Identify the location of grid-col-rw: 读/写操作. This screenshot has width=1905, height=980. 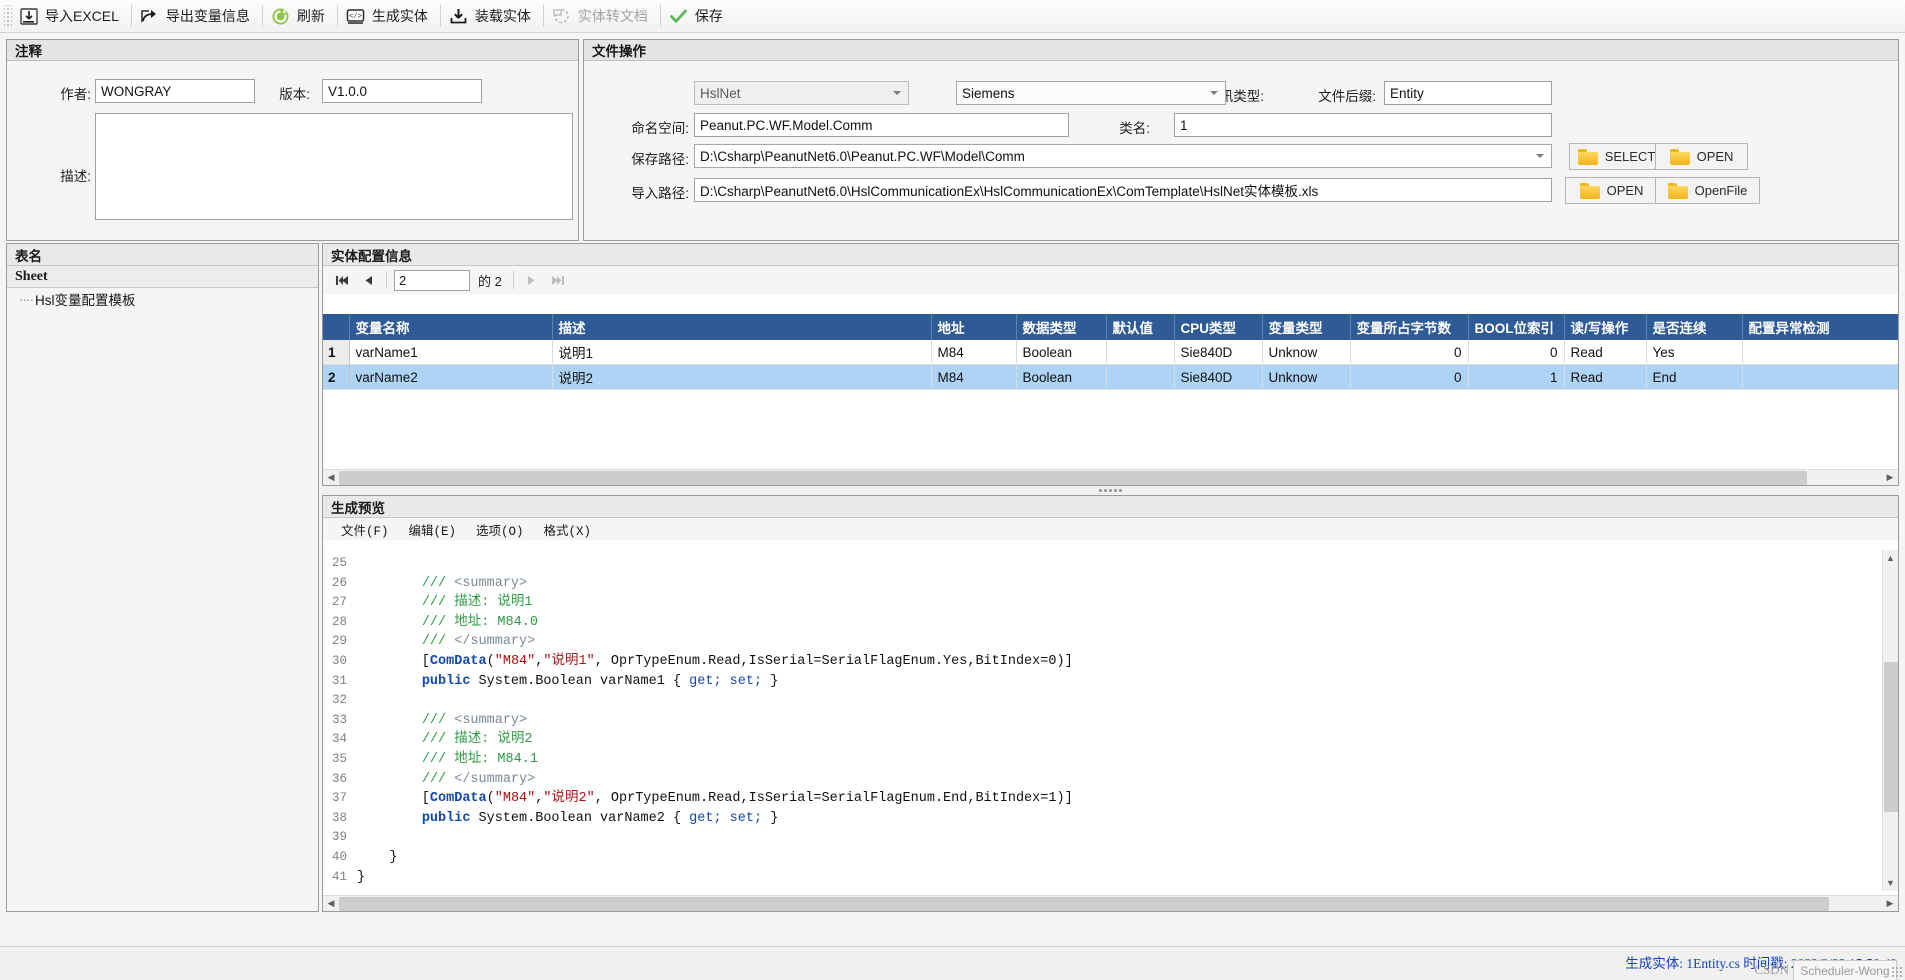
(1605, 327).